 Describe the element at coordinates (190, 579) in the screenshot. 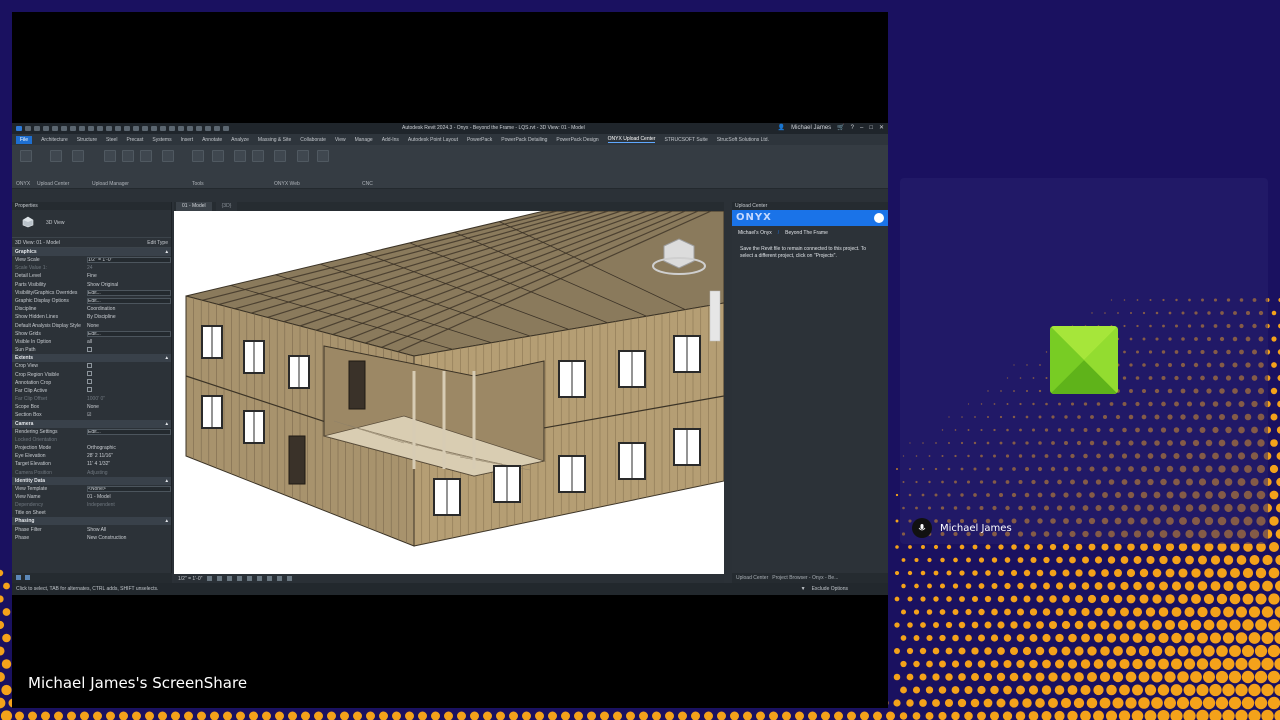

I see `view-scale: 1/2" = 1'-0"` at that location.